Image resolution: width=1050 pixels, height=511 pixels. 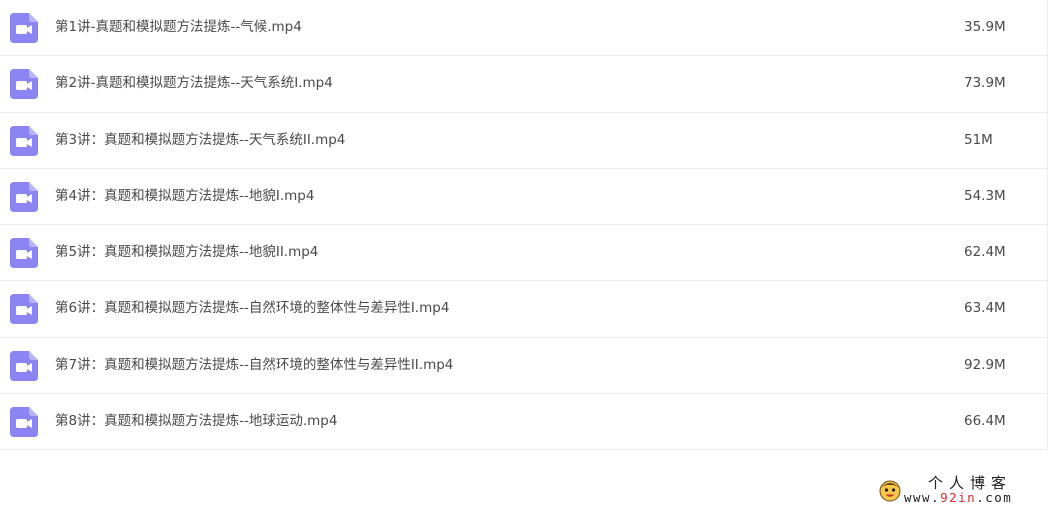 I want to click on file-size: 54.3M, so click(x=985, y=195).